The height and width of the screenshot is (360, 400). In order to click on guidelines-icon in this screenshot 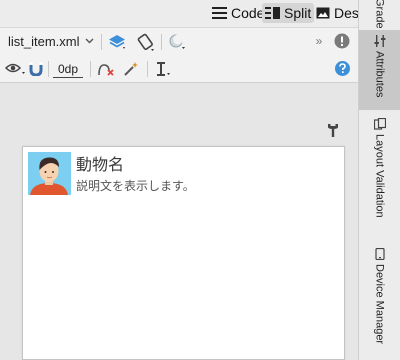, I will do `click(163, 69)`.